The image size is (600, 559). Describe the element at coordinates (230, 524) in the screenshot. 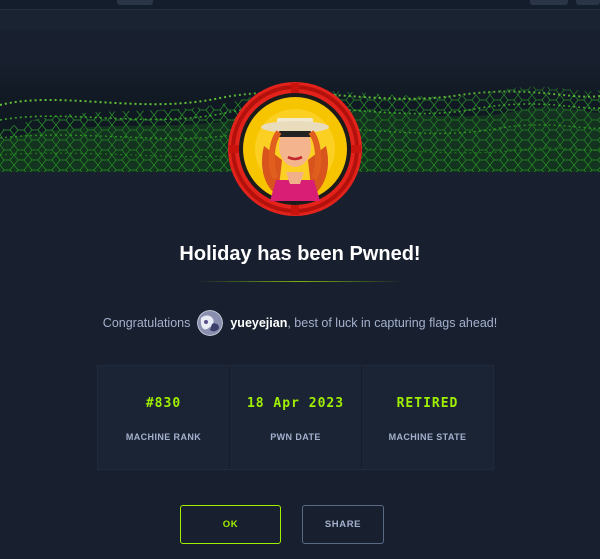

I see `ok-button: OK` at that location.